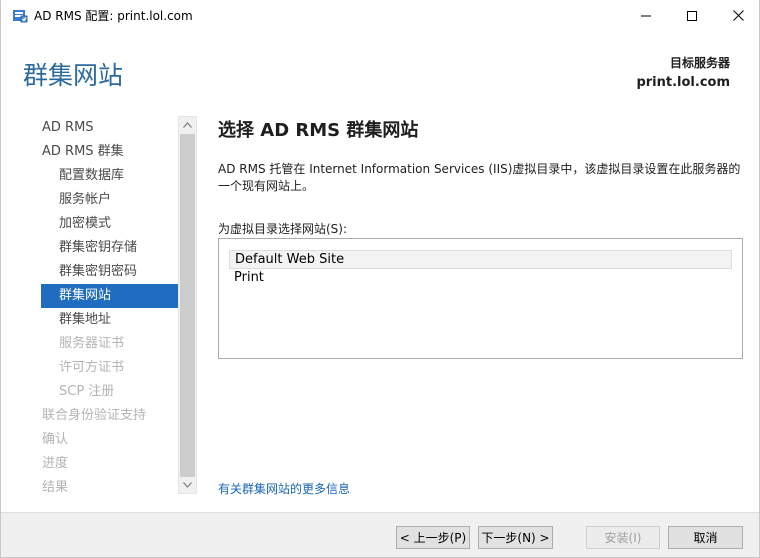  I want to click on target-server-label: 目标服务器, so click(699, 63).